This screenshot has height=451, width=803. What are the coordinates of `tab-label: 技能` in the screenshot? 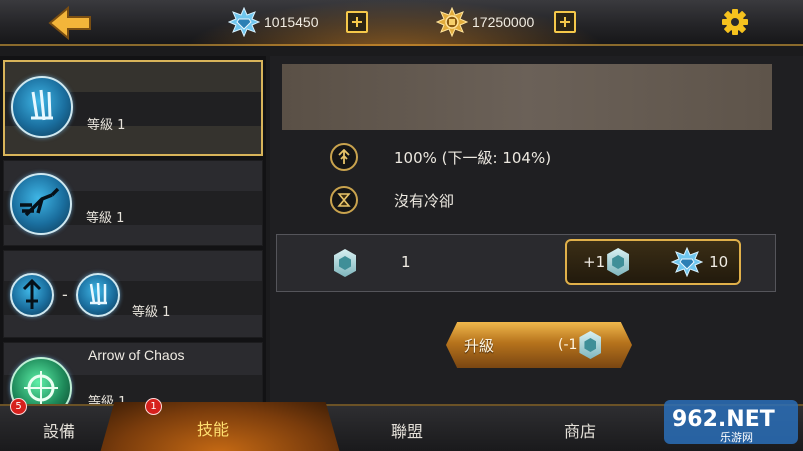 It's located at (212, 429).